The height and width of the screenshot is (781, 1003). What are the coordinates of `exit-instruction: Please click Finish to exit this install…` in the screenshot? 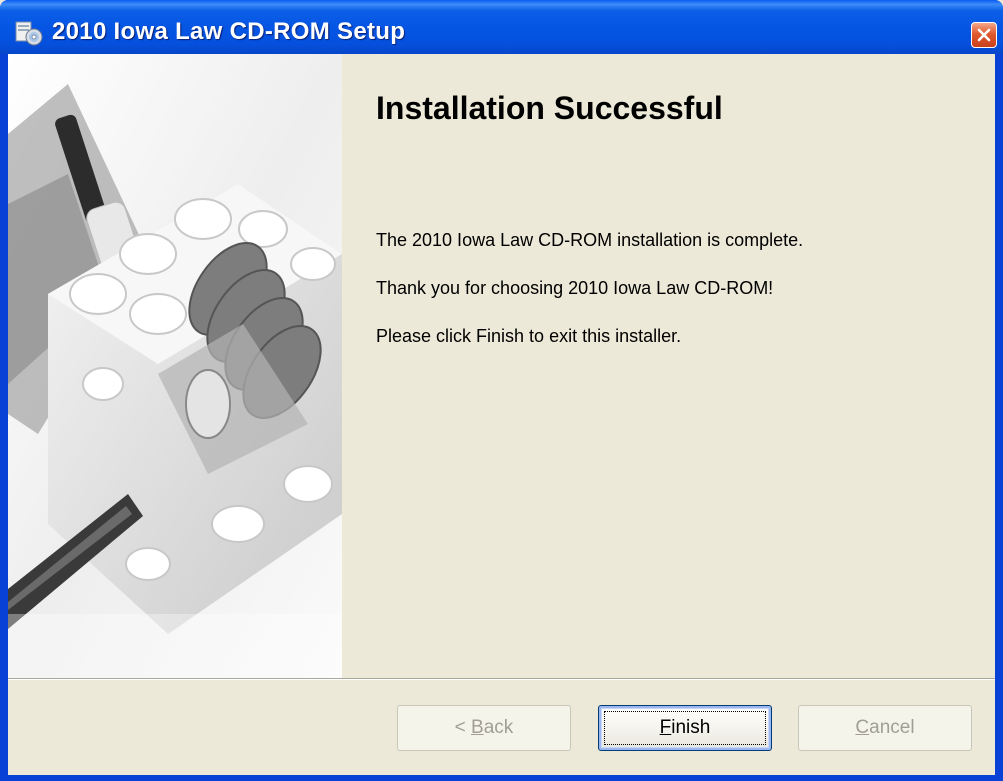 It's located at (529, 336).